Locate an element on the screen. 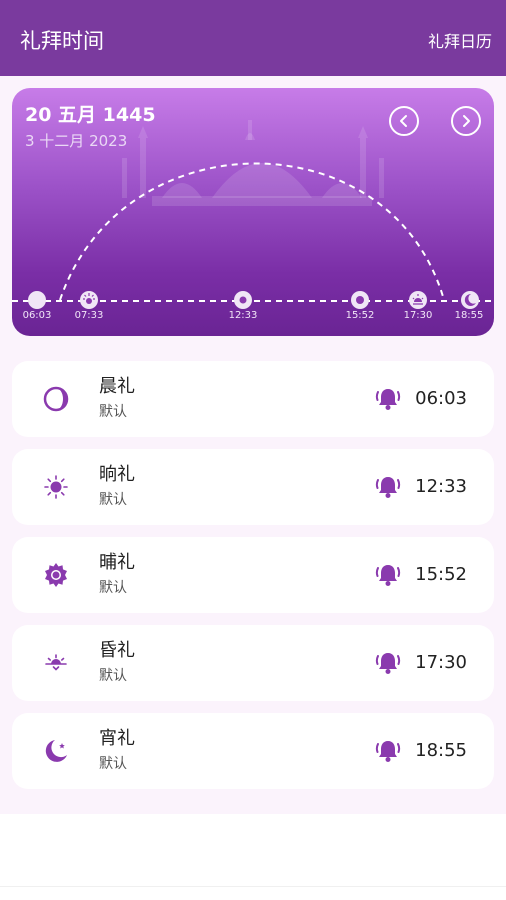 The image size is (506, 900). chevron-right-icon is located at coordinates (466, 121).